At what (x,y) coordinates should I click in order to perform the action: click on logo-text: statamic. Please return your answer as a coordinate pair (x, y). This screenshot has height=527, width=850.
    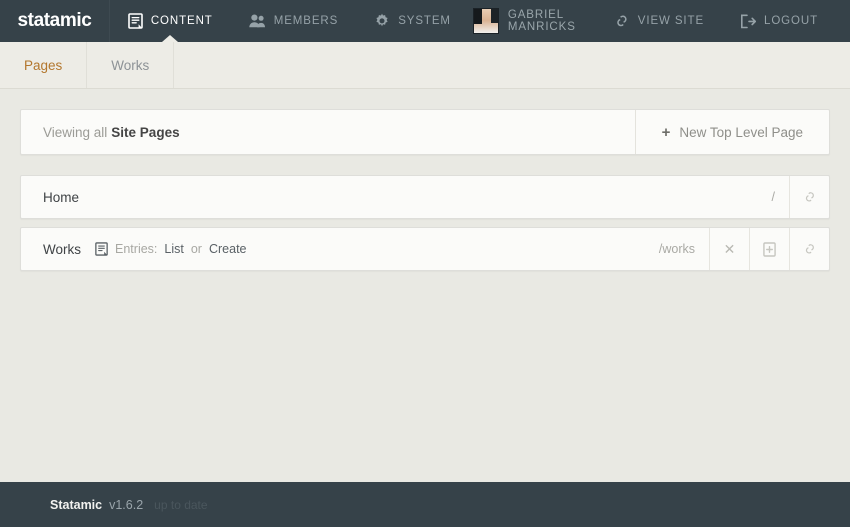
    Looking at the image, I should click on (54, 20).